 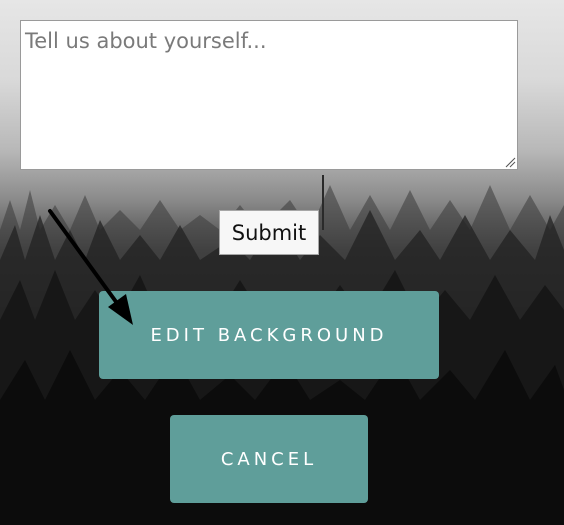 I want to click on cancel-label: CANCEL, so click(x=269, y=459).